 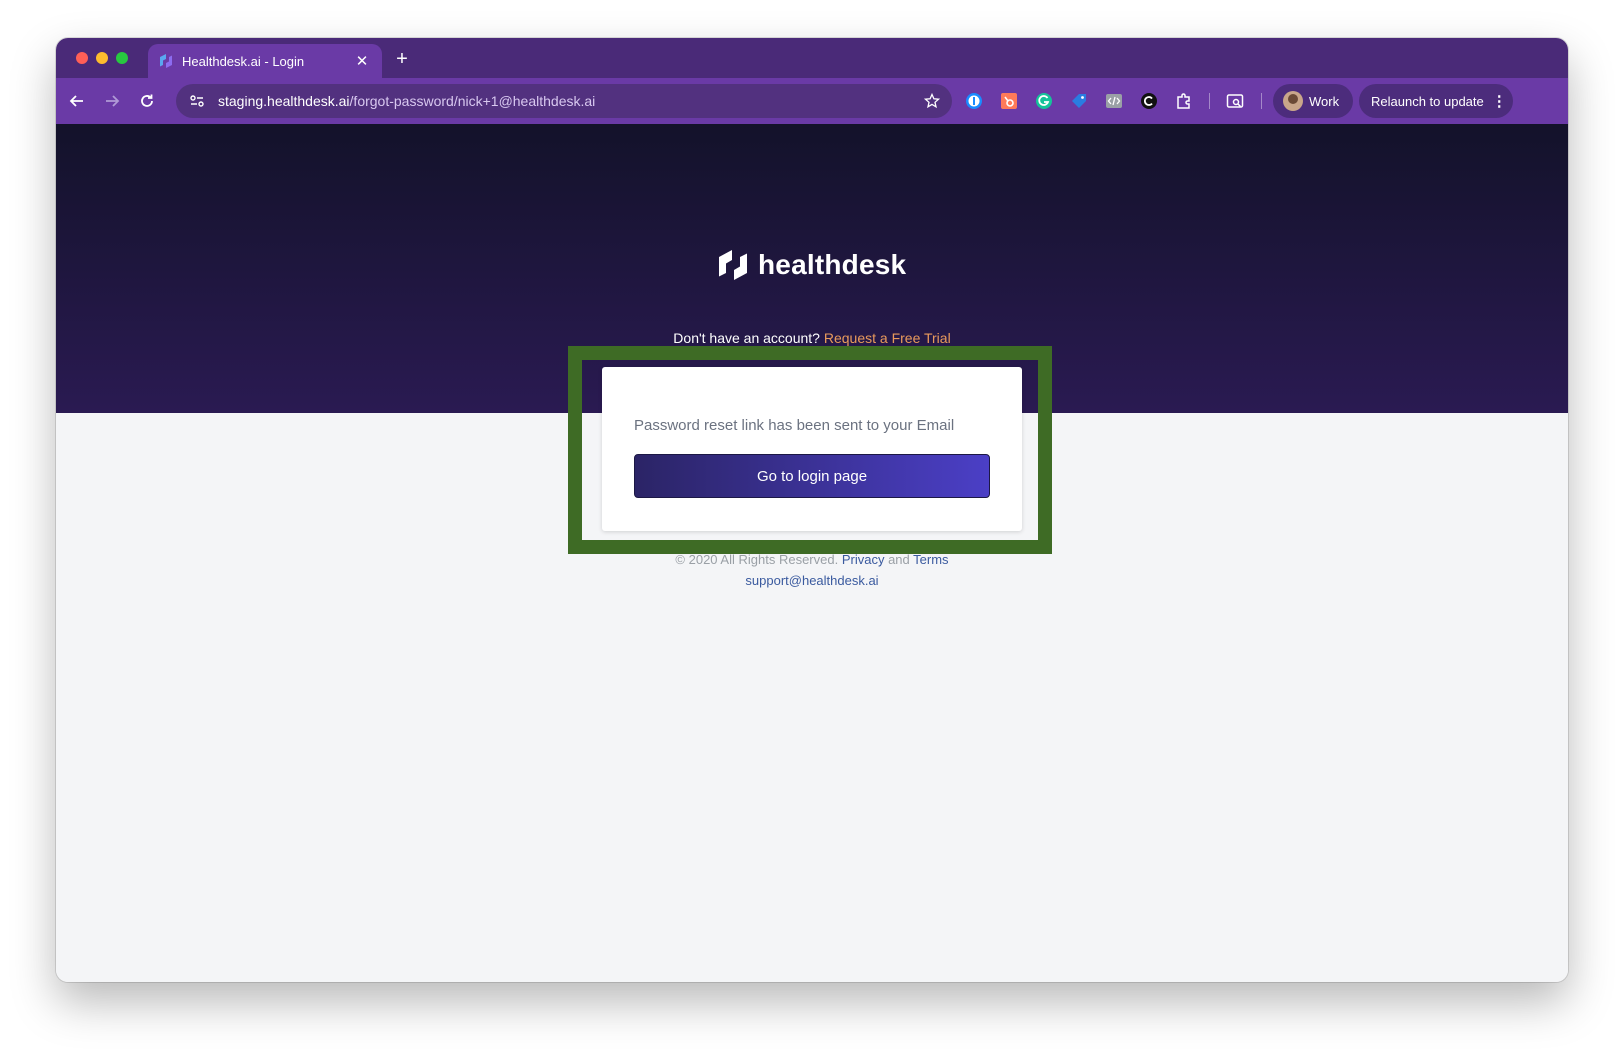 What do you see at coordinates (1293, 101) in the screenshot?
I see `avatar` at bounding box center [1293, 101].